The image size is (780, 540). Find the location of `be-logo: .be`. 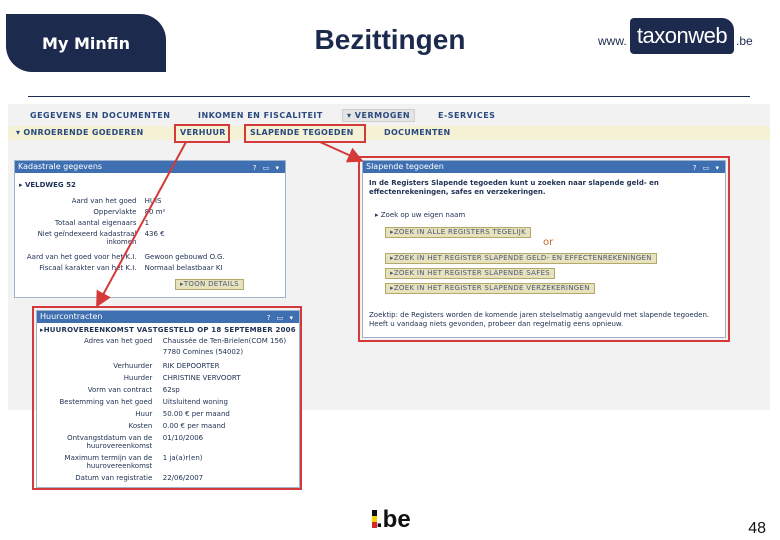

be-logo: .be is located at coordinates (392, 520).